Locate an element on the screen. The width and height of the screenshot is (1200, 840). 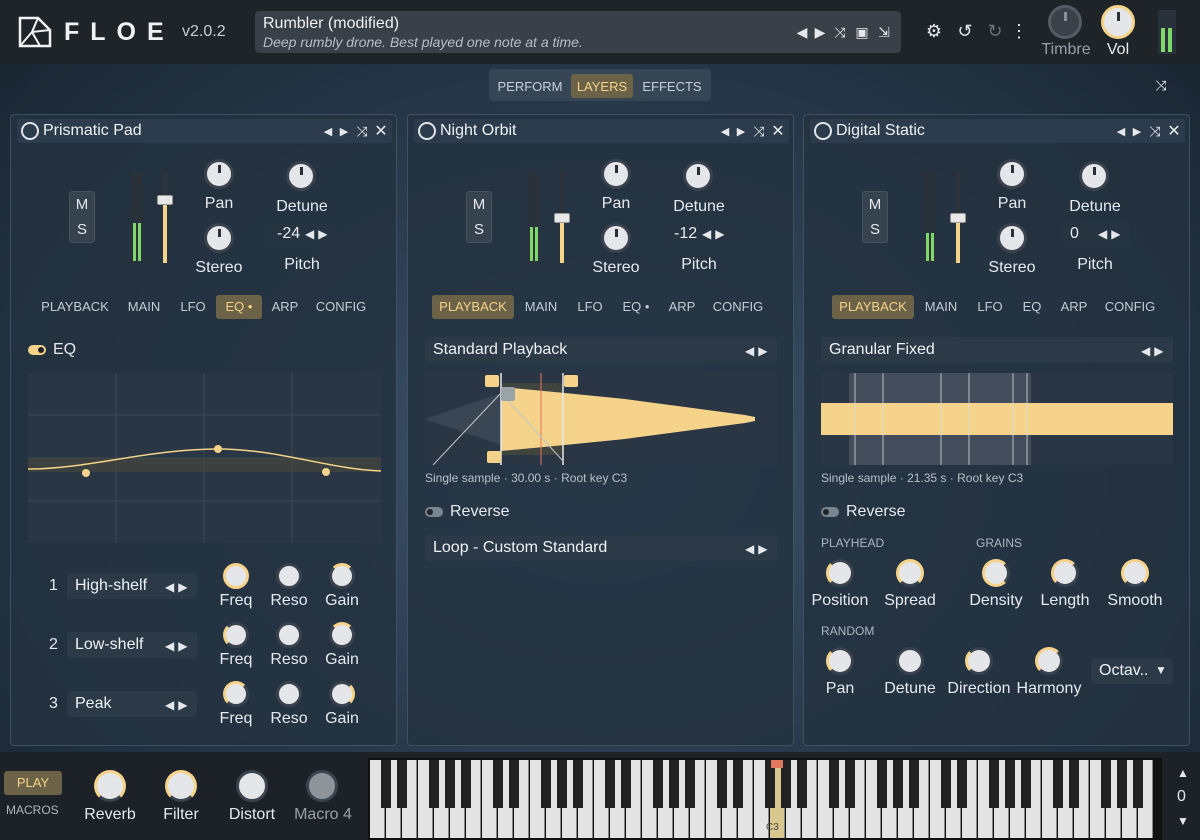
band-1-arrows-icon: ◀▶ is located at coordinates (178, 587).